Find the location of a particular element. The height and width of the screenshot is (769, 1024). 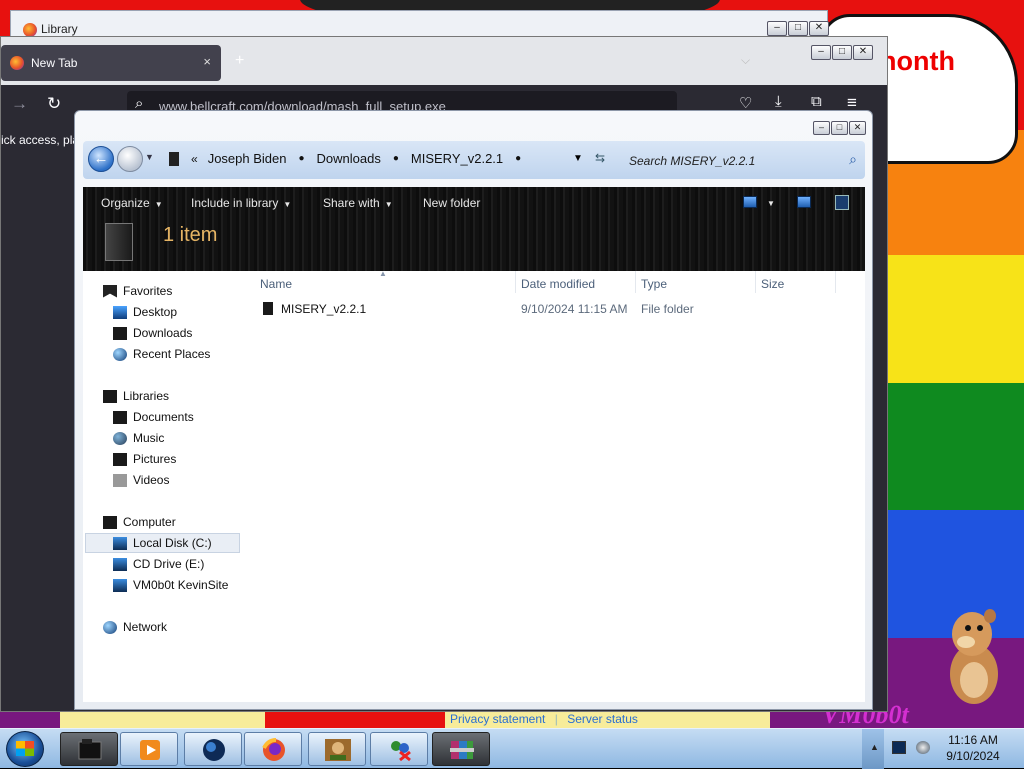

firefox-window-controls: – □ ✕ is located at coordinates (842, 52).